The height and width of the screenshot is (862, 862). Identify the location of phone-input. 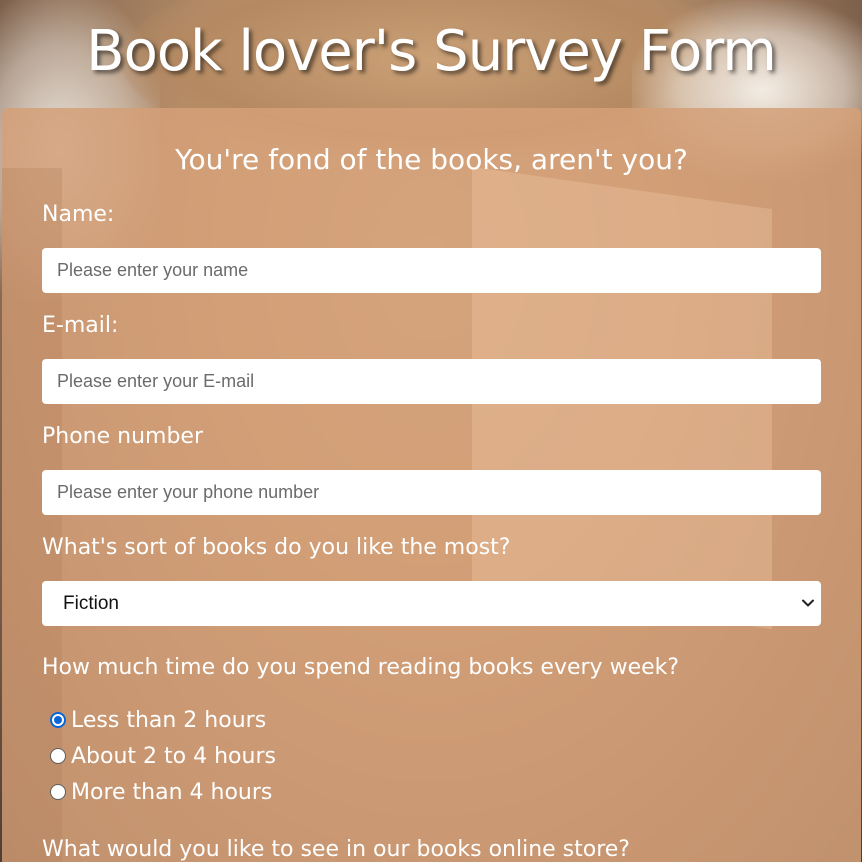
(431, 492).